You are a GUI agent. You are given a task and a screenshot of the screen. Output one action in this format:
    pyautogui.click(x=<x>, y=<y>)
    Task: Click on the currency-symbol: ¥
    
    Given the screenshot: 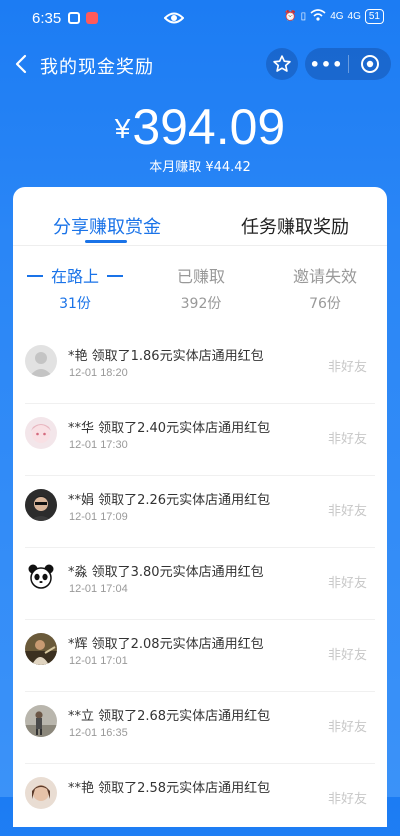 What is the action you would take?
    pyautogui.click(x=122, y=128)
    